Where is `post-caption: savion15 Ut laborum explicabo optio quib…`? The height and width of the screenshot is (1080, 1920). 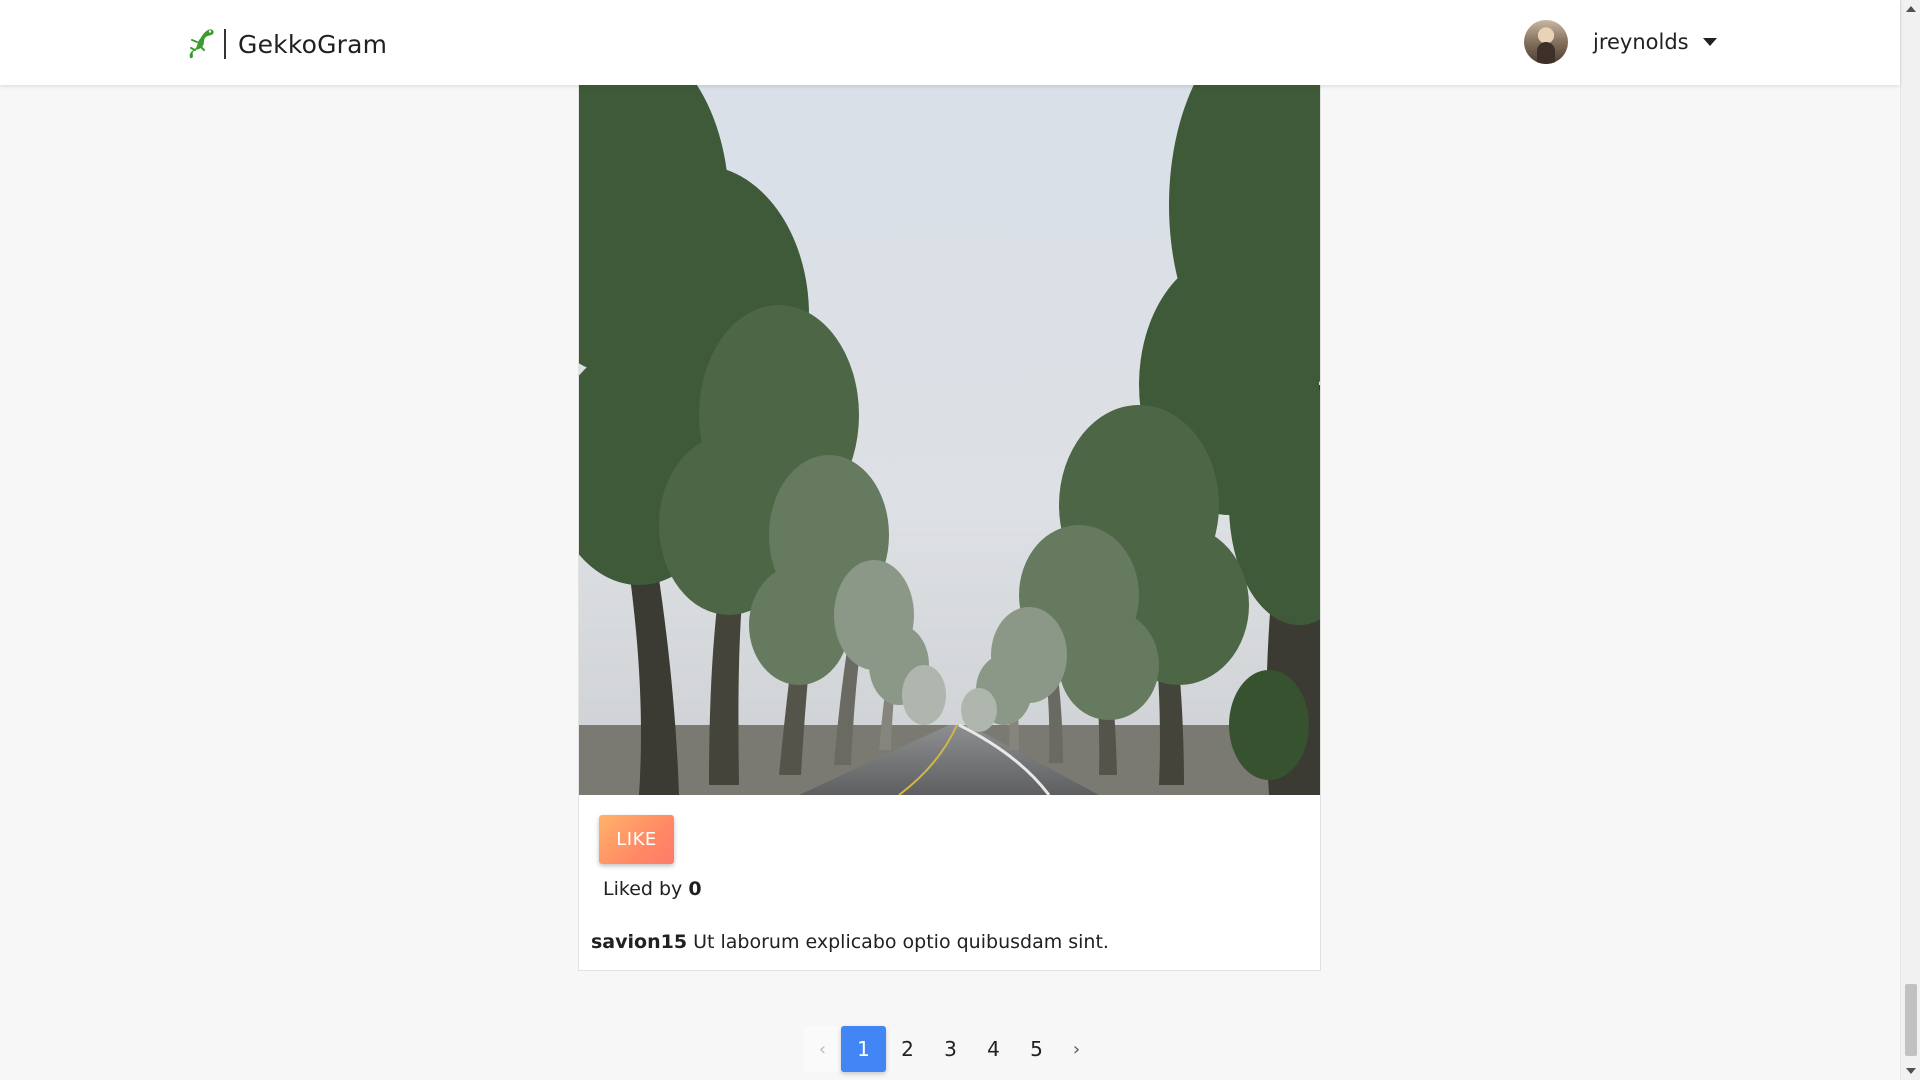 post-caption: savion15 Ut laborum explicabo optio quib… is located at coordinates (945, 942).